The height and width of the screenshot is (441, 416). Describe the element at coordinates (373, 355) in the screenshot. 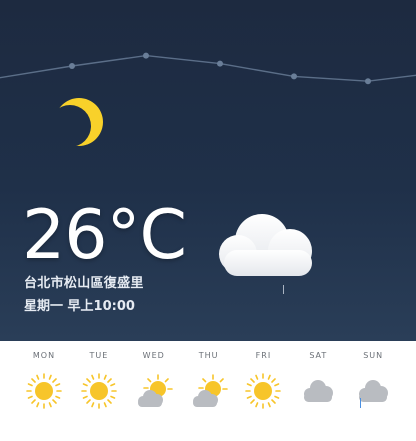

I see `day-label: SUN` at that location.